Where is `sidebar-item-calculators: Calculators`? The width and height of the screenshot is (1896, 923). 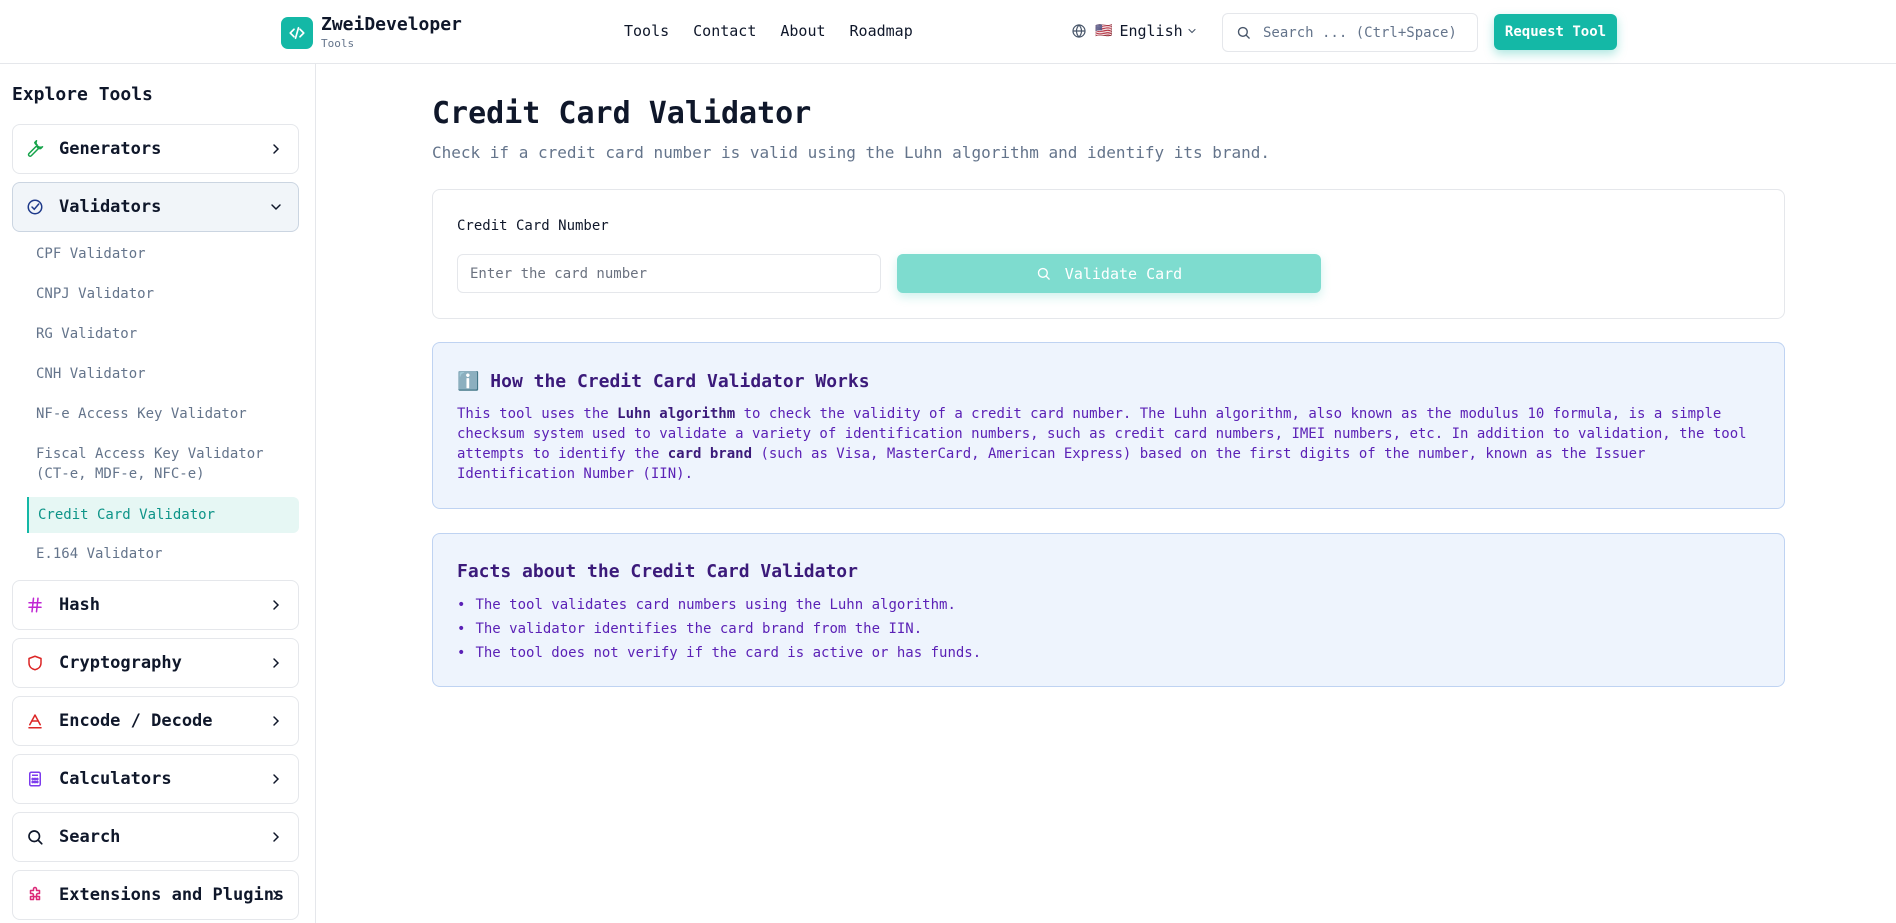 sidebar-item-calculators: Calculators is located at coordinates (155, 779).